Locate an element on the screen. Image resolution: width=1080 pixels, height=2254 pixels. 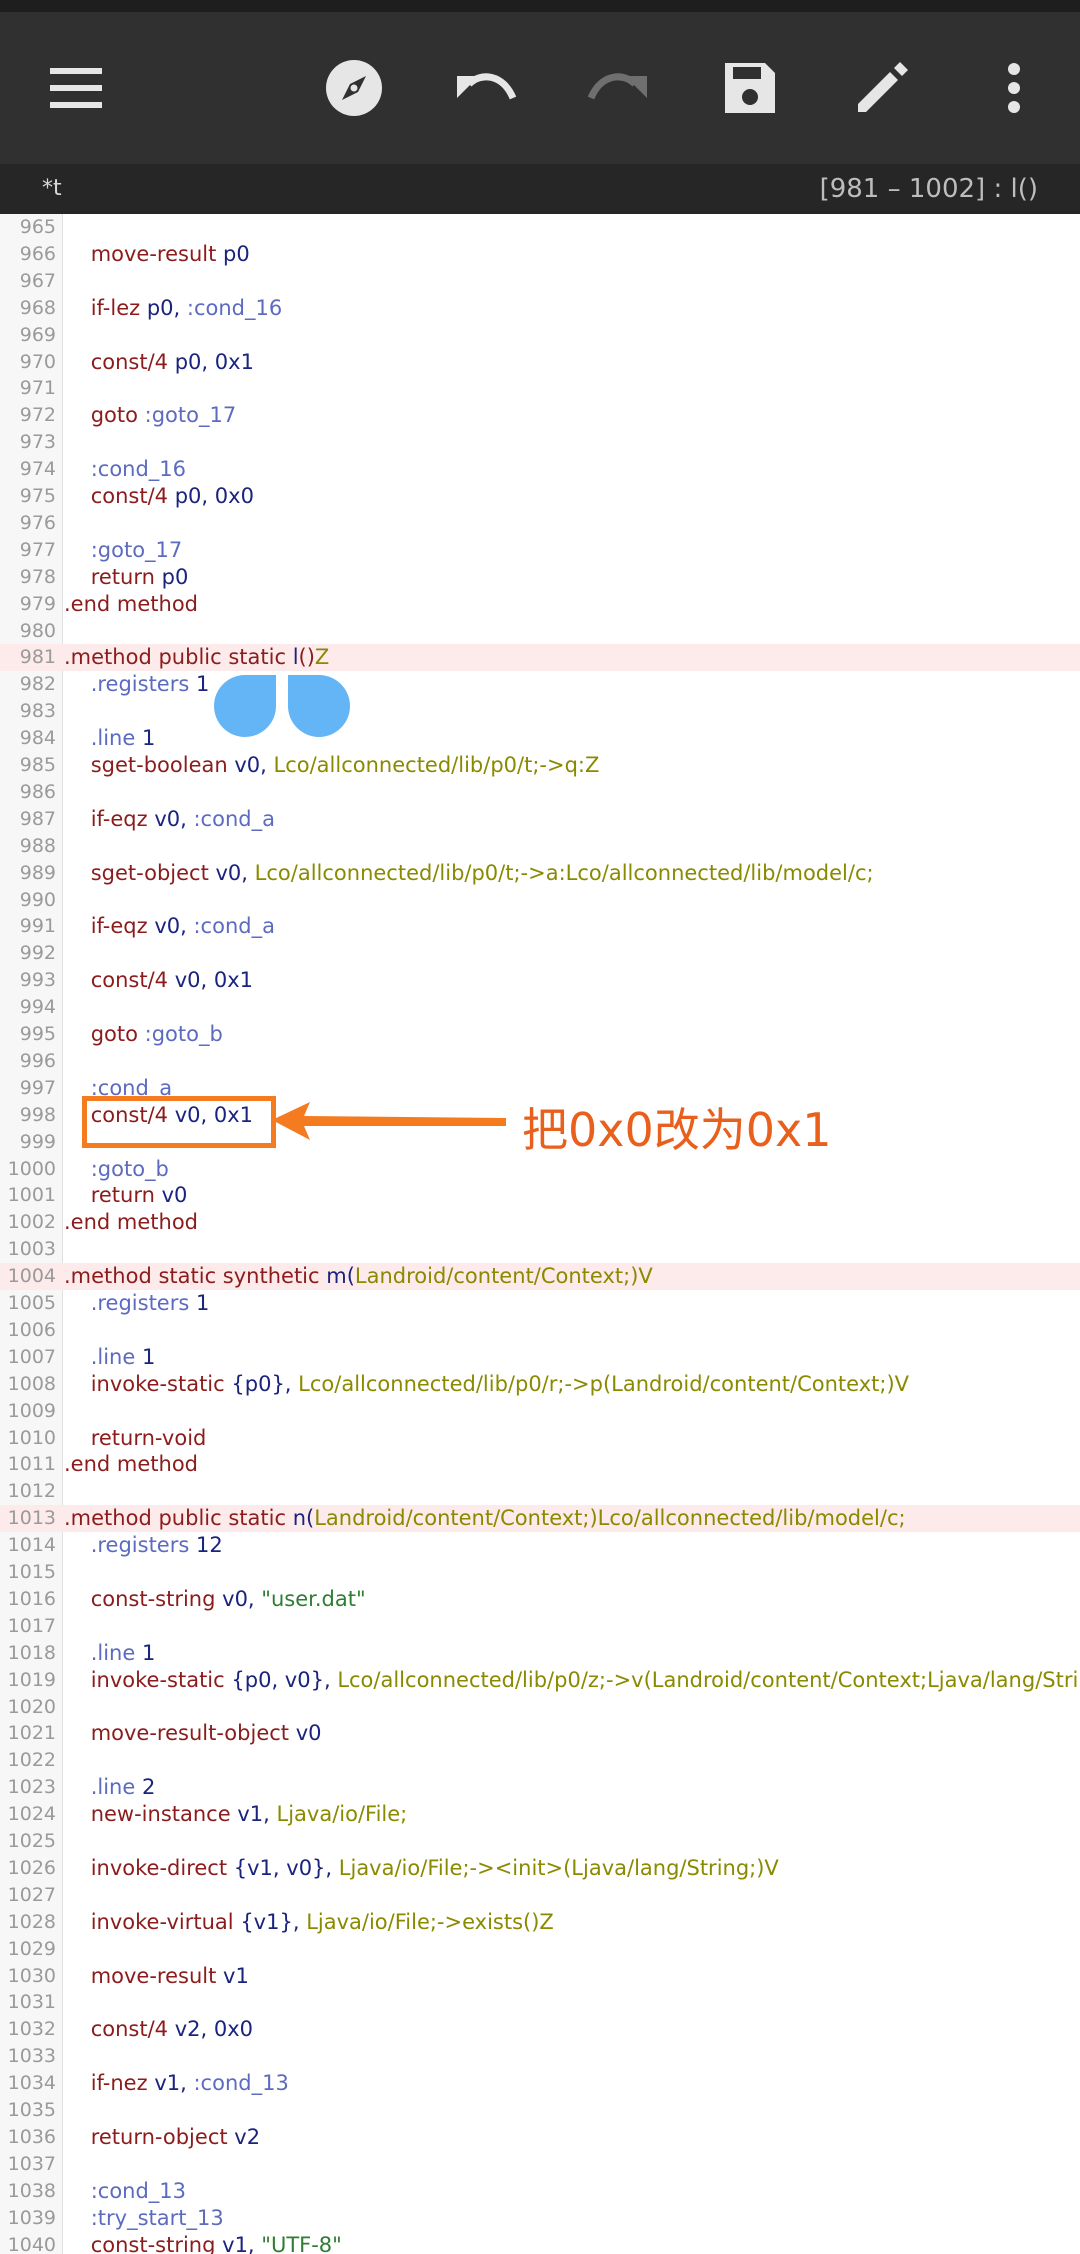
code-line: 968 if-lez p0, :cond_16 is located at coordinates (540, 308).